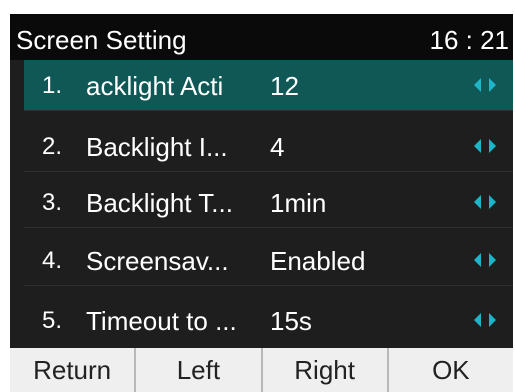  What do you see at coordinates (268, 260) in the screenshot?
I see `list-item-screensaver: 4. Screensav... Enabled` at bounding box center [268, 260].